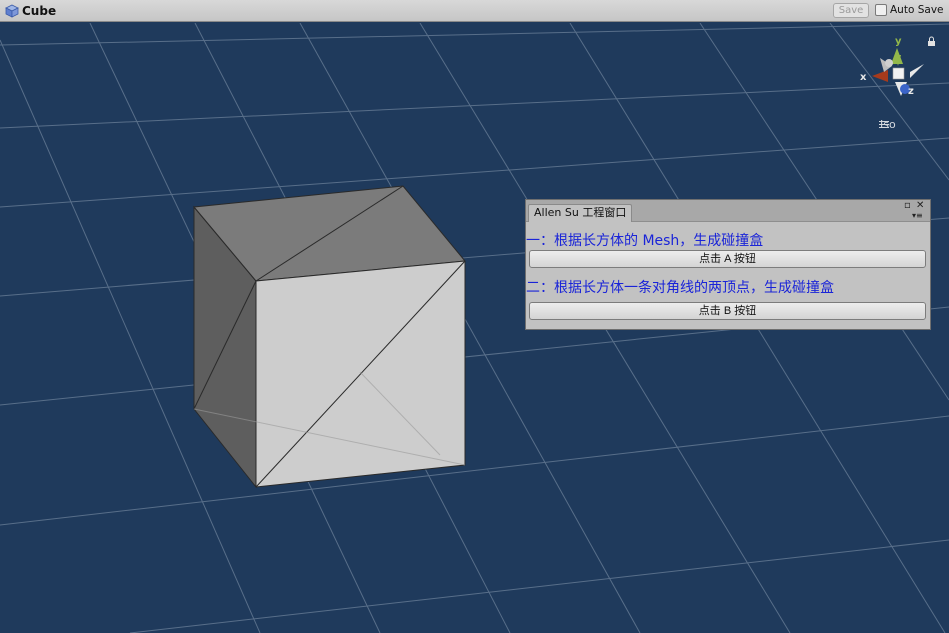  What do you see at coordinates (645, 241) in the screenshot?
I see `label-mesh-collider: 一：根据长方体的 Mesh，生成碰撞盒` at bounding box center [645, 241].